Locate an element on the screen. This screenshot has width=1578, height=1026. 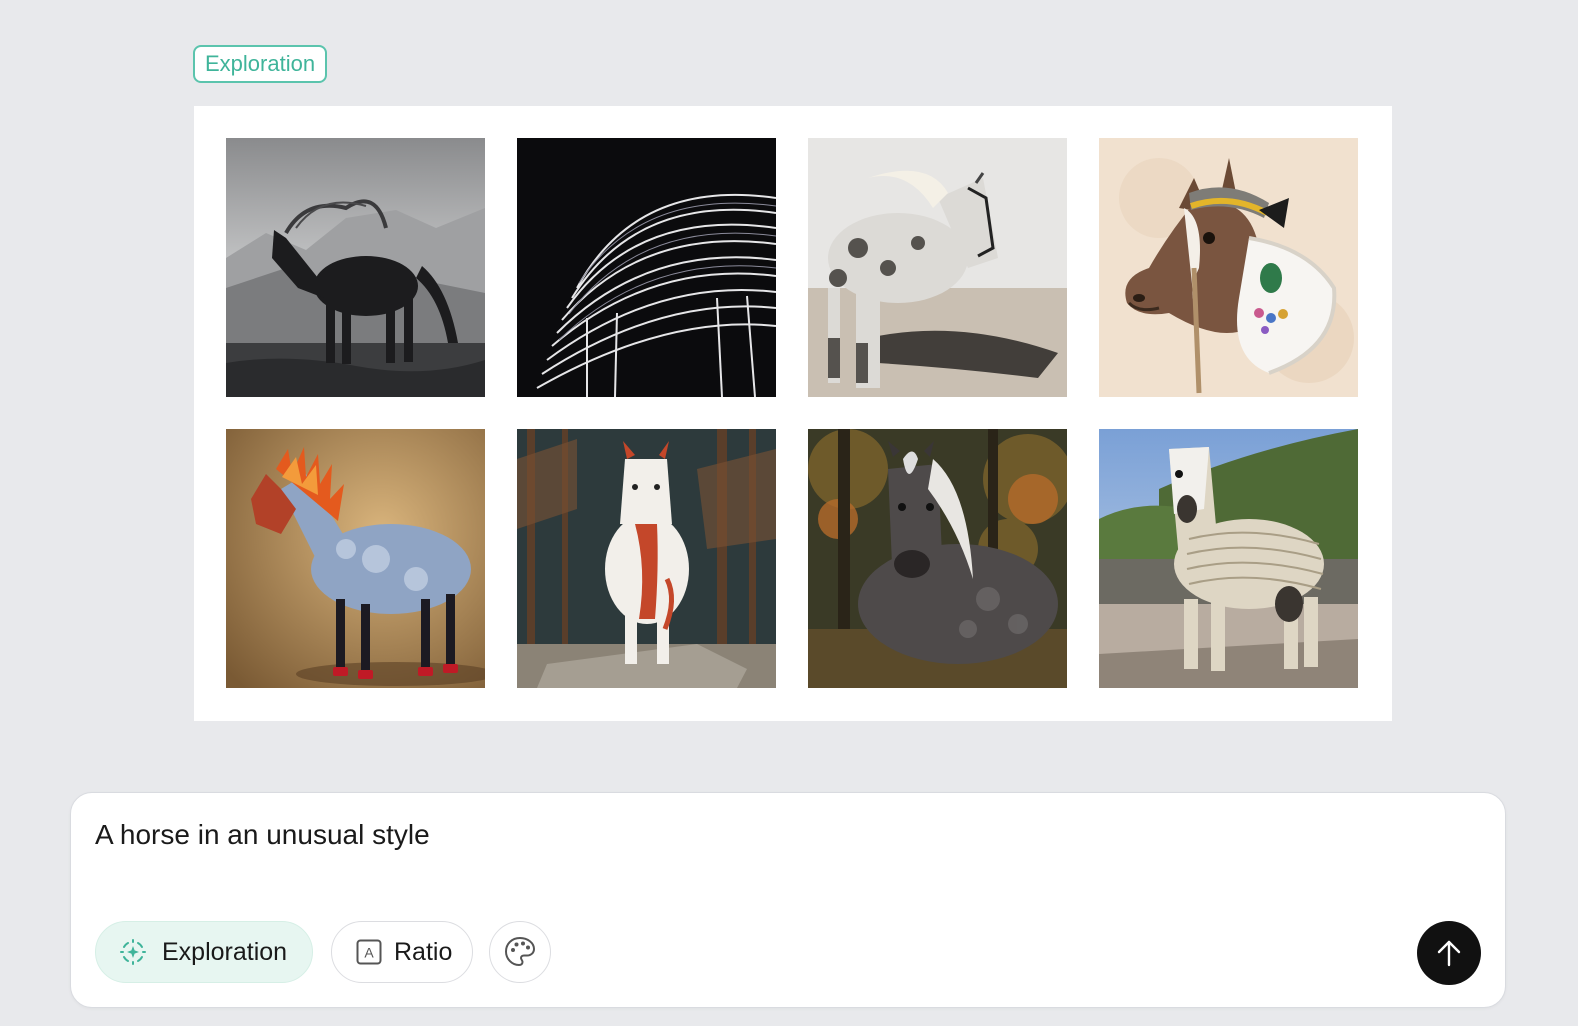
generated-image-2-picture is located at coordinates (646, 267).